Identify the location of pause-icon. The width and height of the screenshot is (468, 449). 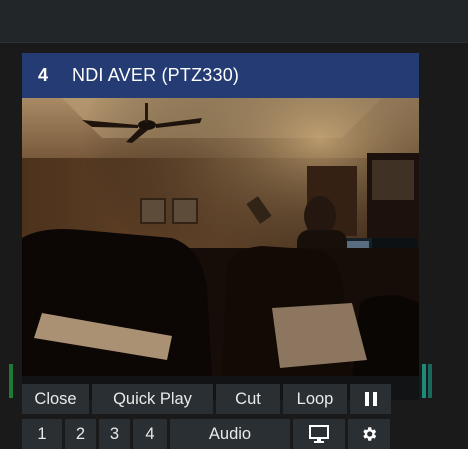
(370, 399).